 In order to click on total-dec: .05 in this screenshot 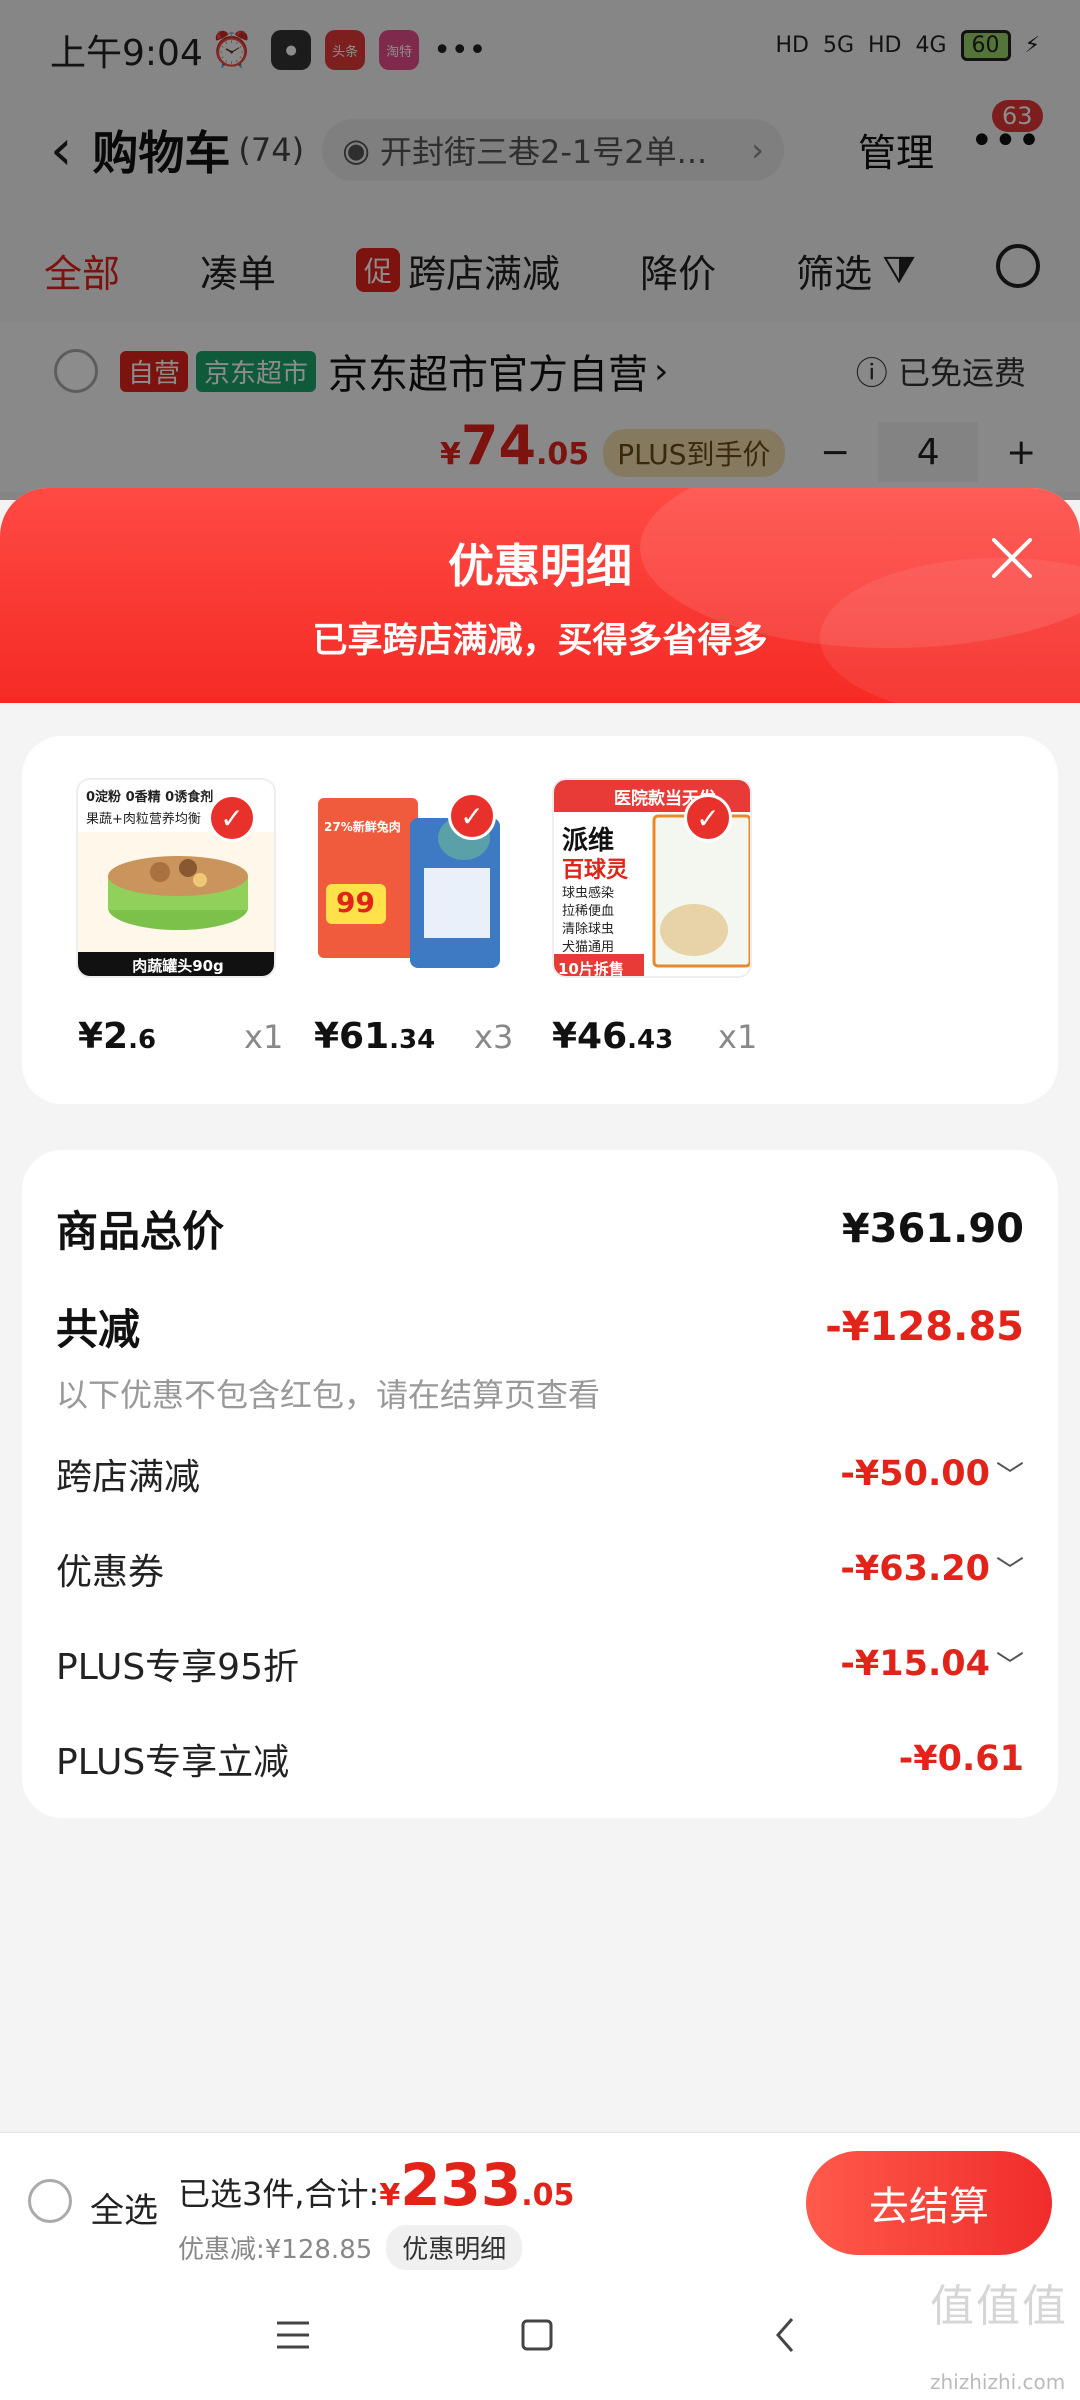, I will do `click(548, 2195)`.